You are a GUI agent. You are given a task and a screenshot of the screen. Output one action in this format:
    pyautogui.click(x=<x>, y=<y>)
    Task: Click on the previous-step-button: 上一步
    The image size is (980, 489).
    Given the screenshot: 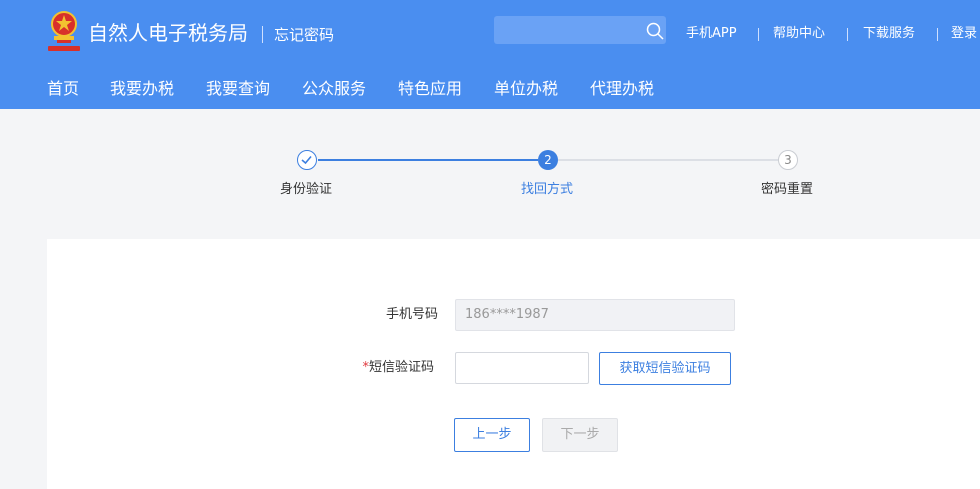 What is the action you would take?
    pyautogui.click(x=492, y=435)
    